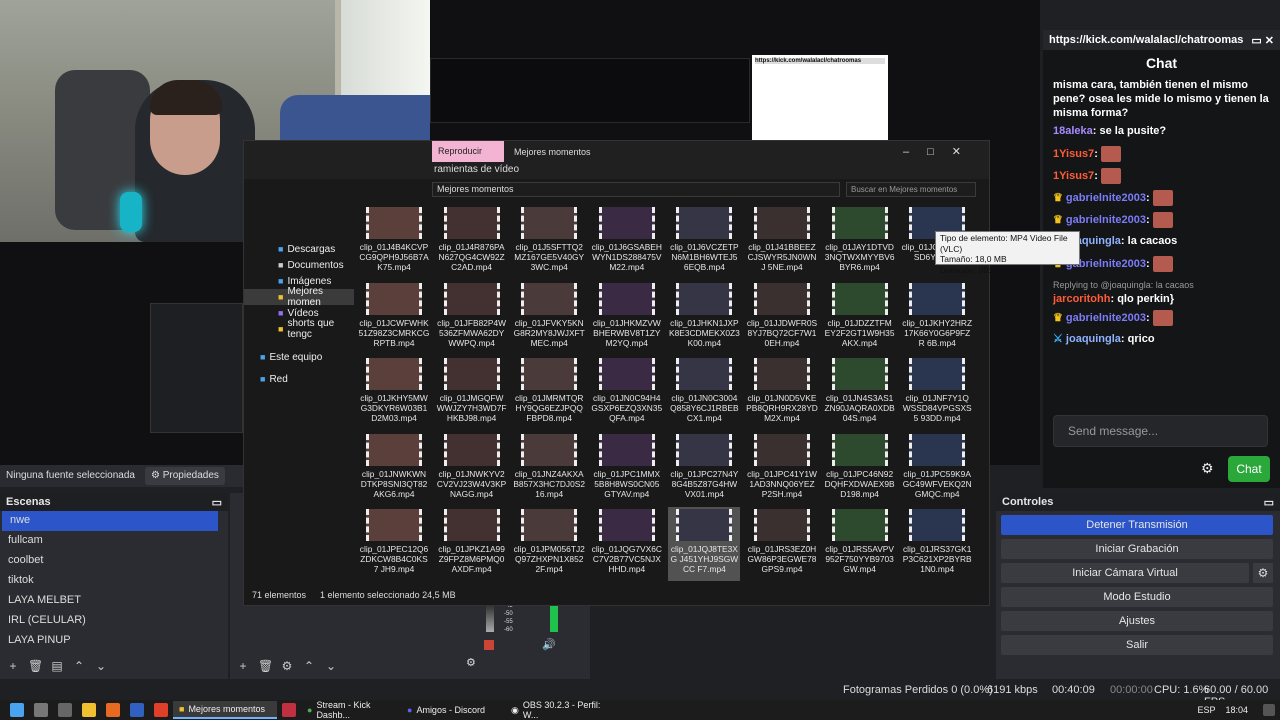 The height and width of the screenshot is (720, 1280). What do you see at coordinates (937, 393) in the screenshot?
I see `video-file: clip_01JNF7Y1Q WSSD84VPGSXS5 93DD.mp4` at bounding box center [937, 393].